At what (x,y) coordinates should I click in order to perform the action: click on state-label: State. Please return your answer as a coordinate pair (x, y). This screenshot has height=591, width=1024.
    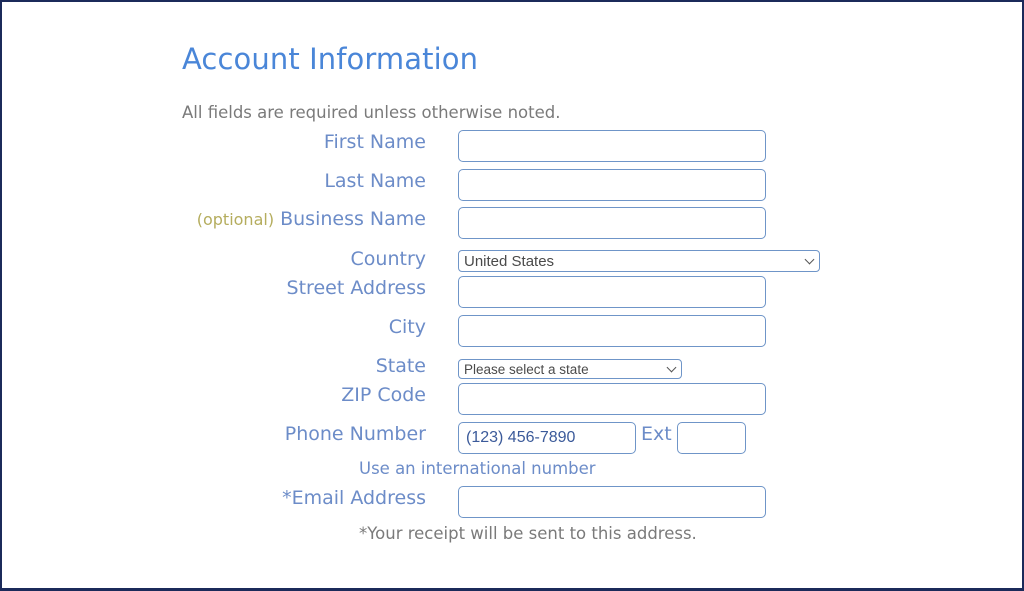
    Looking at the image, I should click on (401, 366).